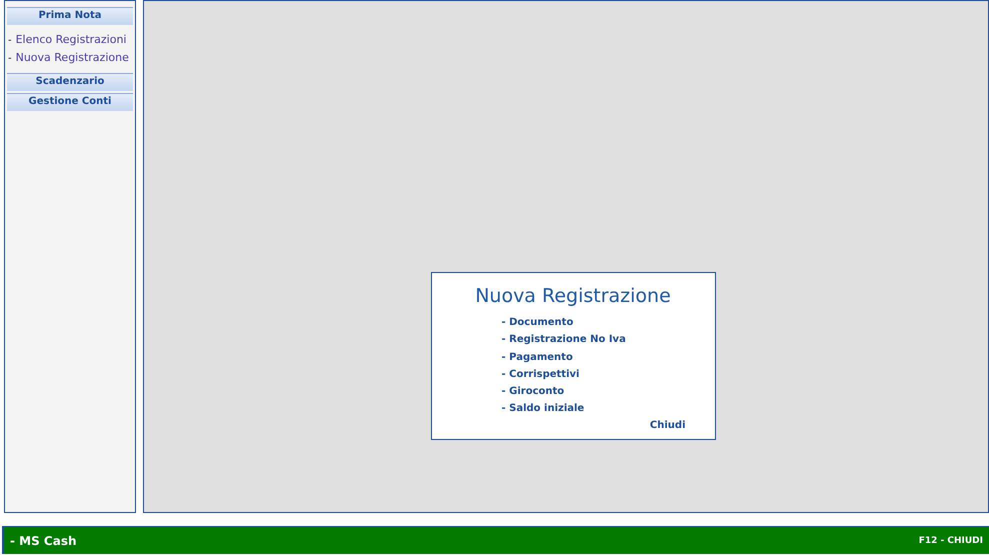  What do you see at coordinates (608, 323) in the screenshot?
I see `option-link: - Documento` at bounding box center [608, 323].